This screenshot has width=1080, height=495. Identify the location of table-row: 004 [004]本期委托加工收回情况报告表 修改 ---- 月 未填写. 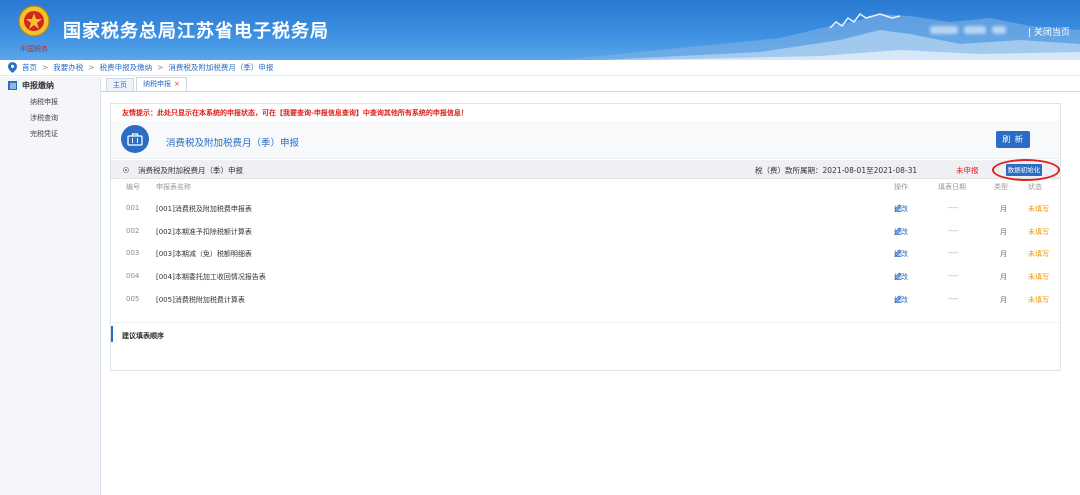
(585, 278).